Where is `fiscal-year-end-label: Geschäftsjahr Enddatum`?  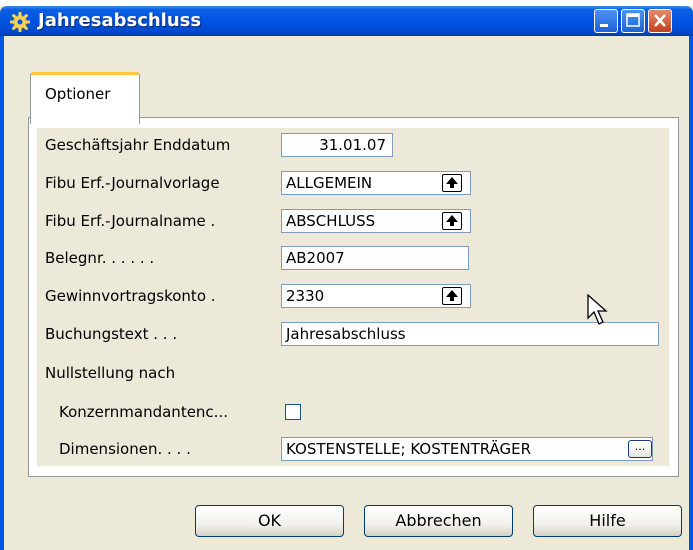
fiscal-year-end-label: Geschäftsjahr Enddatum is located at coordinates (138, 145).